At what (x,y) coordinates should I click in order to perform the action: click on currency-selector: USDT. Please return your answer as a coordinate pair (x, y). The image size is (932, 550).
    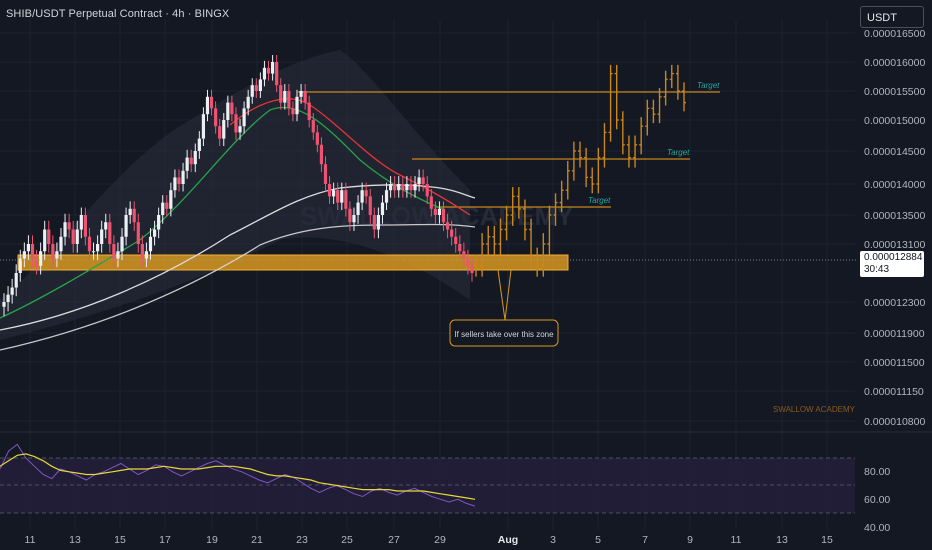
    Looking at the image, I should click on (892, 17).